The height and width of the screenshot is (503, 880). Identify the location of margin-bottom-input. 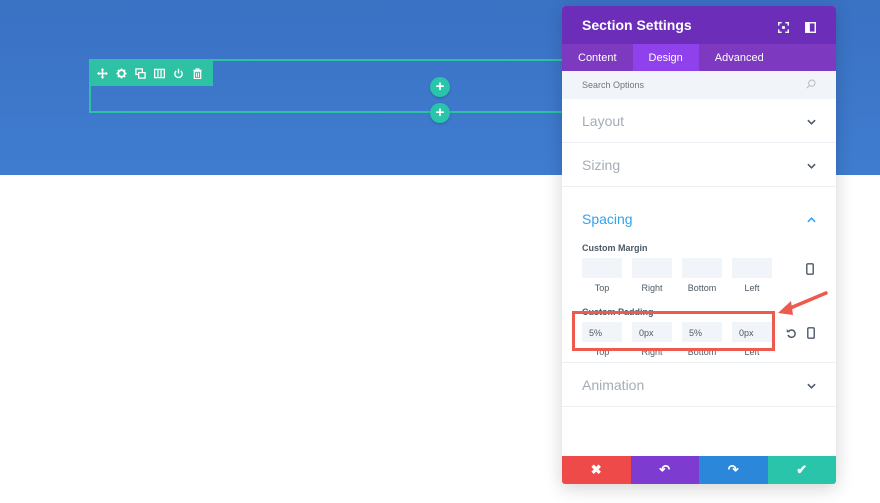
(702, 268).